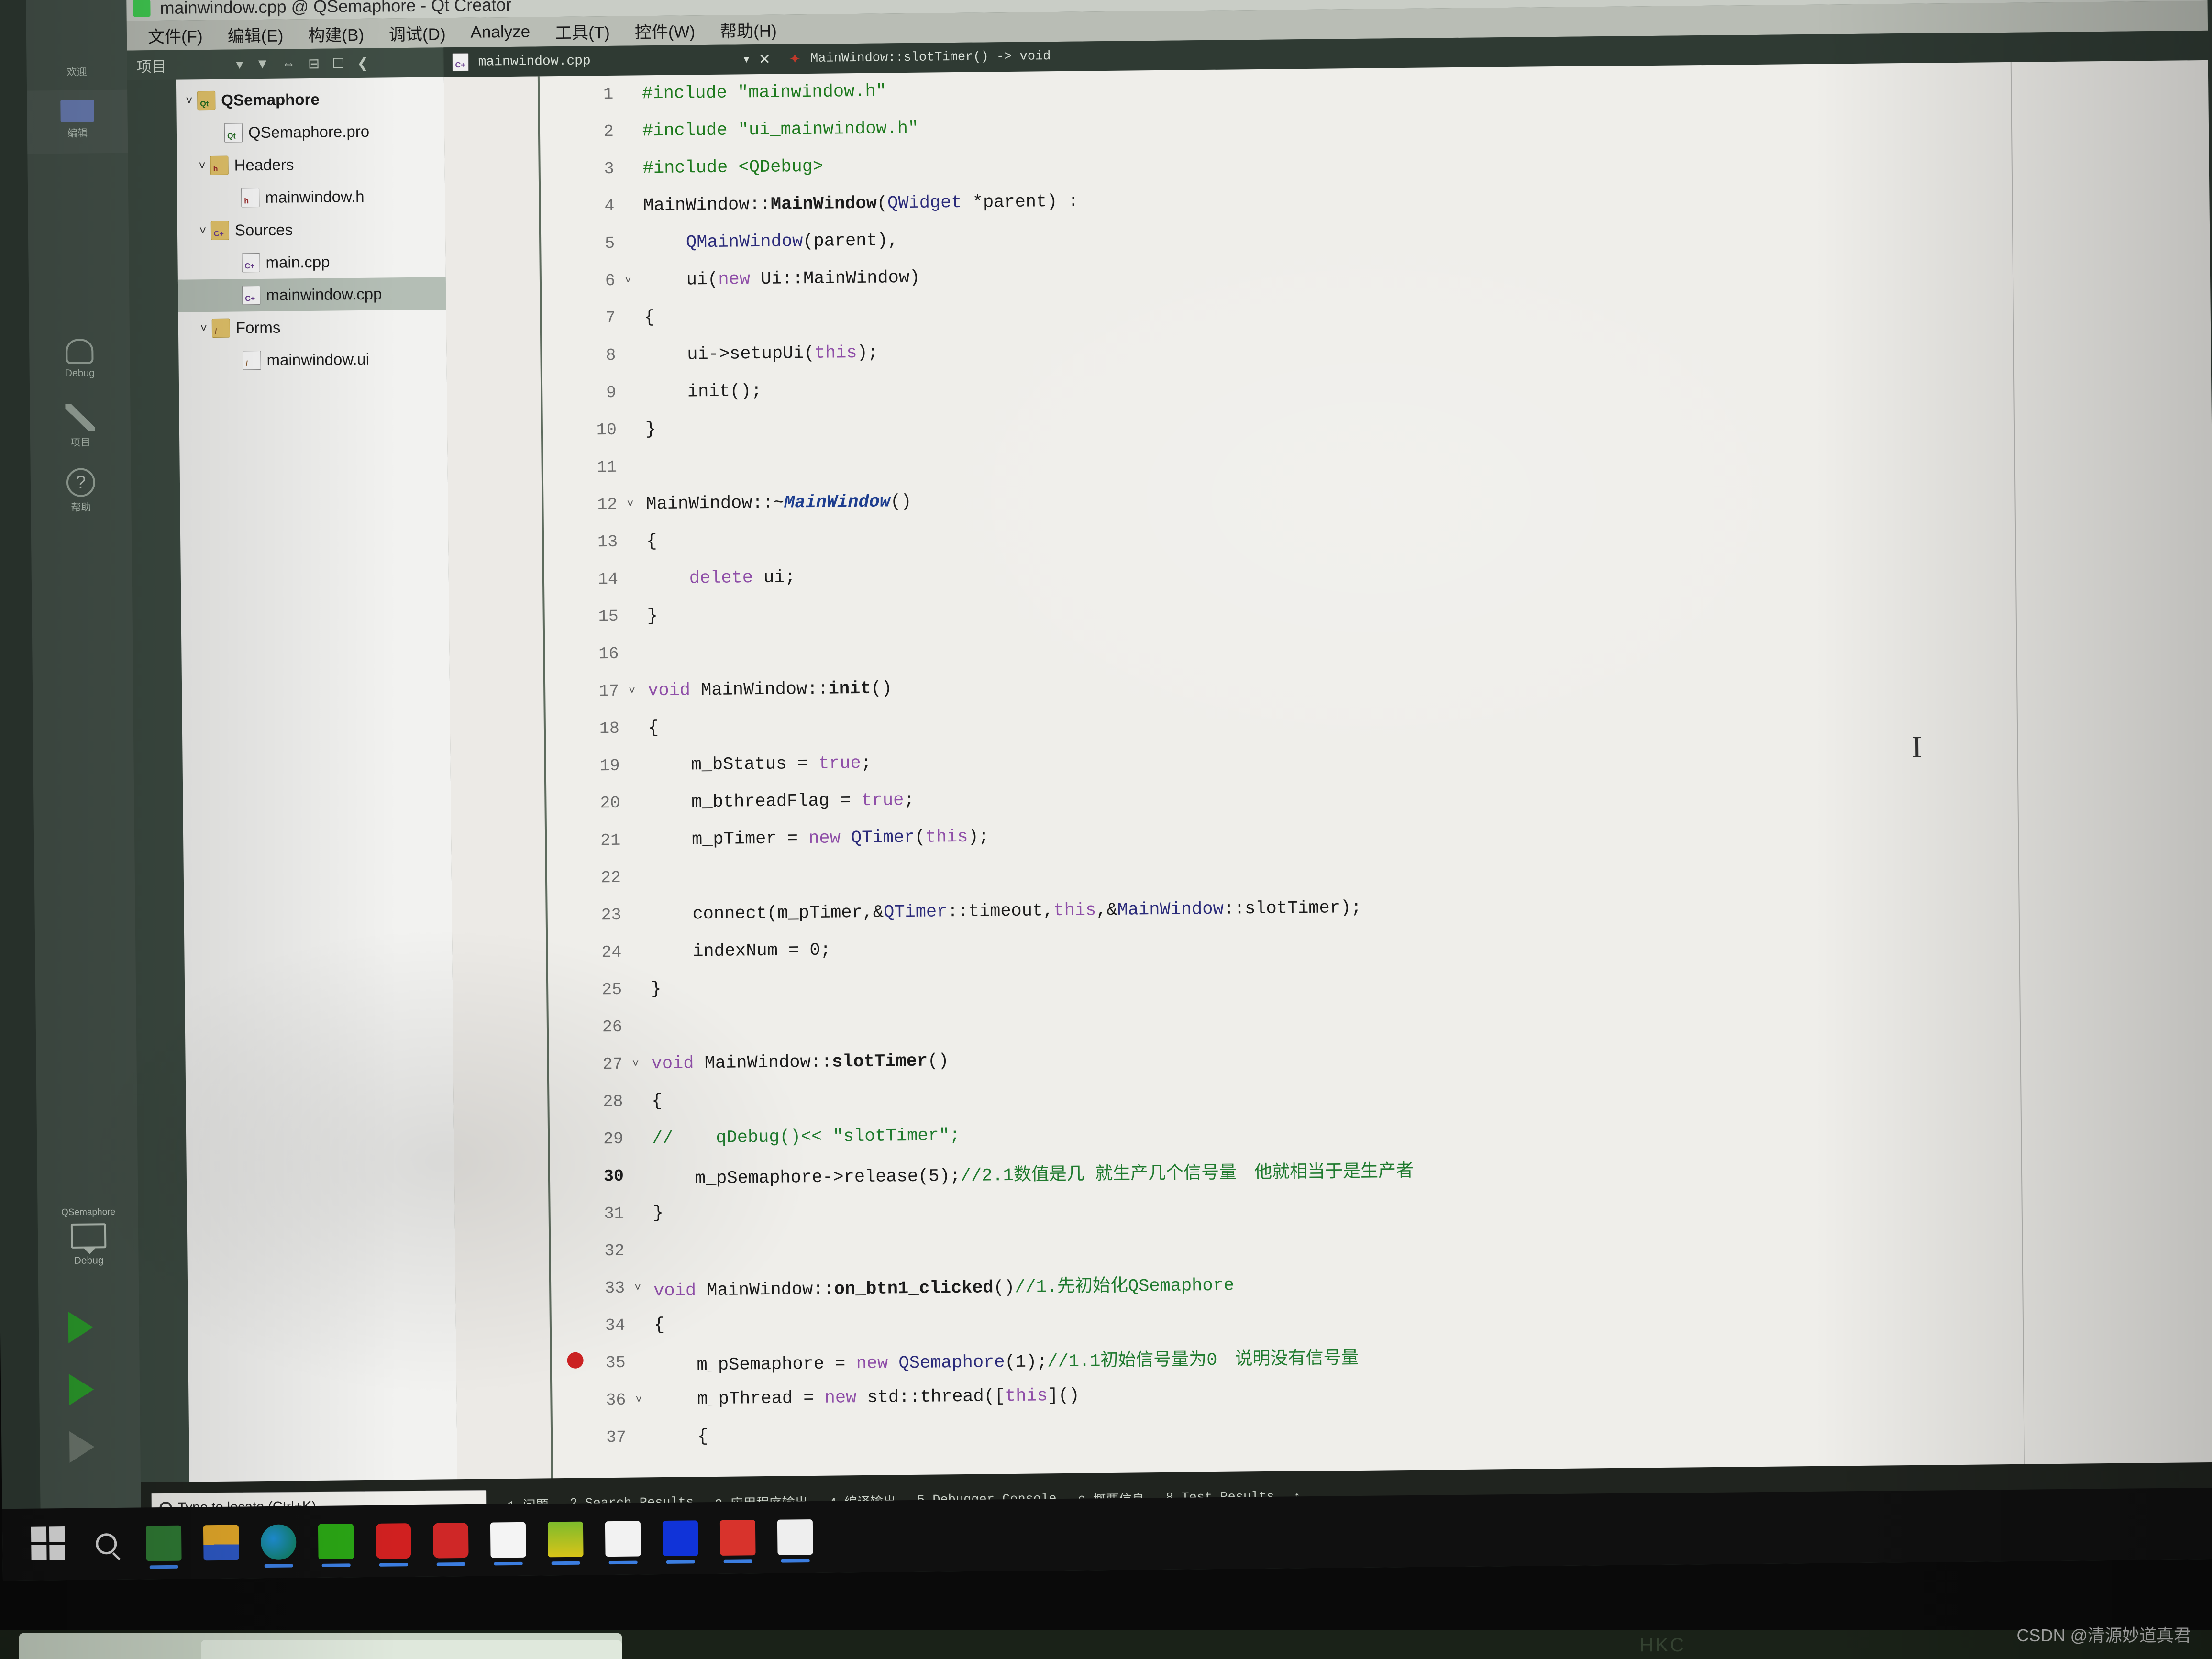 The image size is (2212, 1659). What do you see at coordinates (748, 29) in the screenshot?
I see `menu-help: 帮助(H)` at bounding box center [748, 29].